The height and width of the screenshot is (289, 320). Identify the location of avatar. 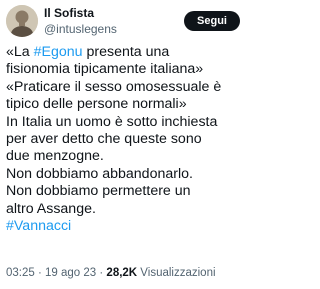
(22, 21).